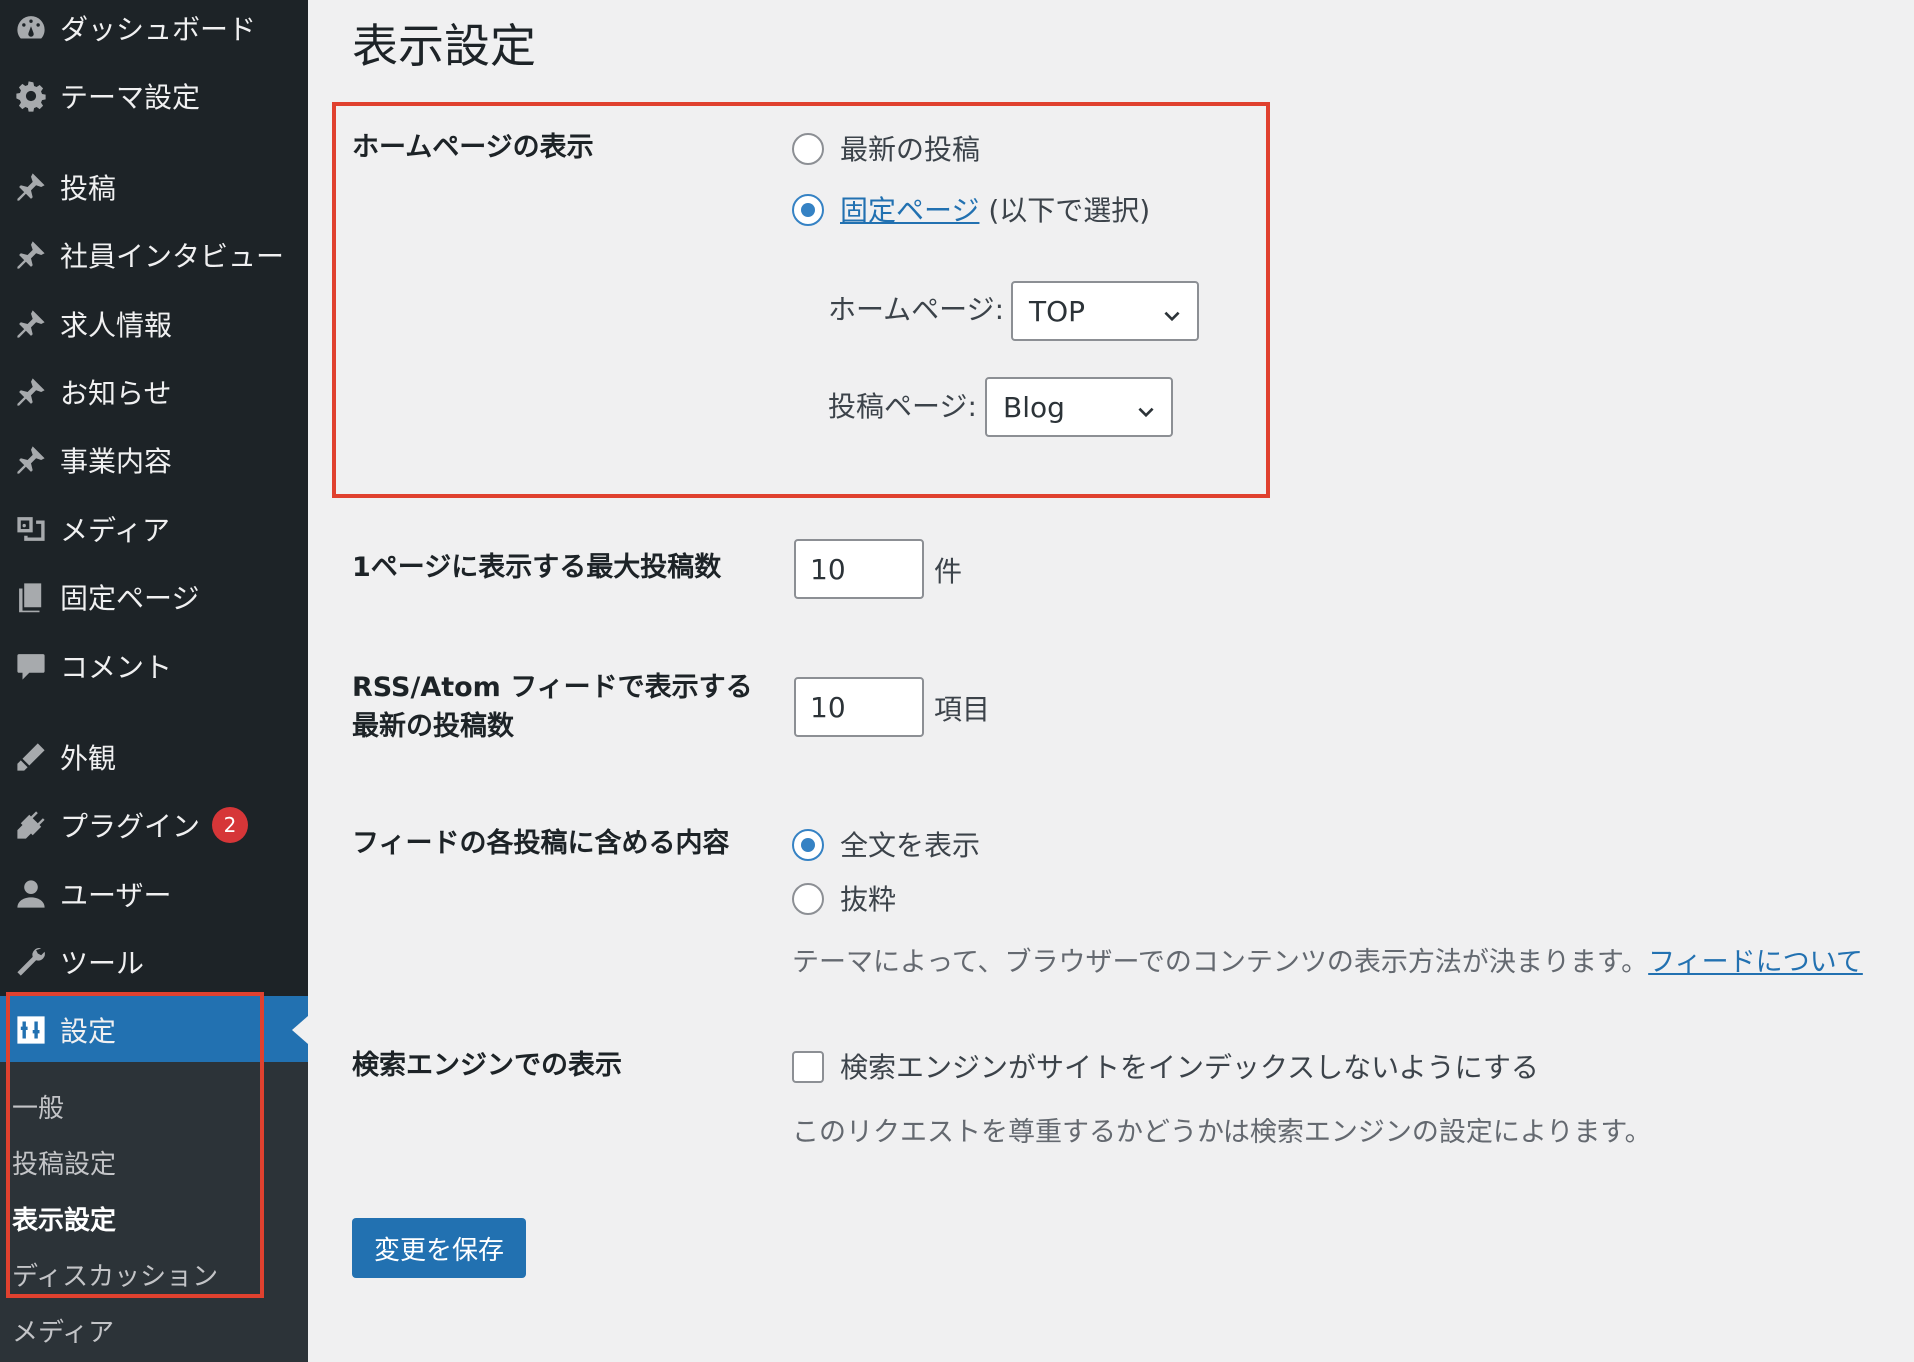  I want to click on sidebar-item-label: 事業内容, so click(116, 461).